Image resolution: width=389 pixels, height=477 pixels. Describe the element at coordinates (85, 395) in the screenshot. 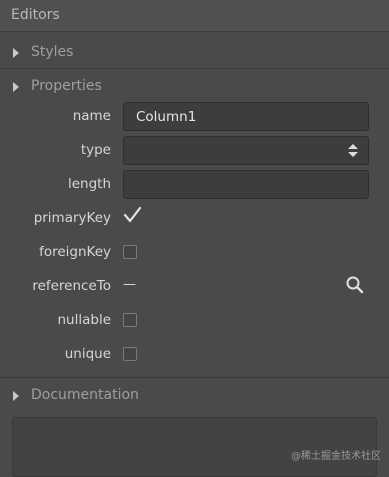

I see `section-documentation-label: Documentation` at that location.